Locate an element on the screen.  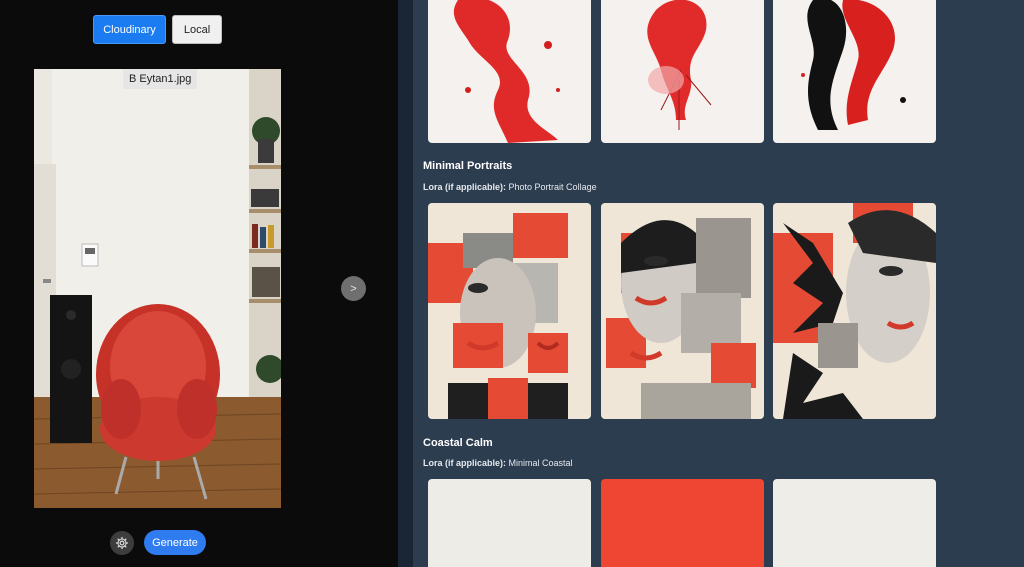
panel-divider is located at coordinates (405, 283).